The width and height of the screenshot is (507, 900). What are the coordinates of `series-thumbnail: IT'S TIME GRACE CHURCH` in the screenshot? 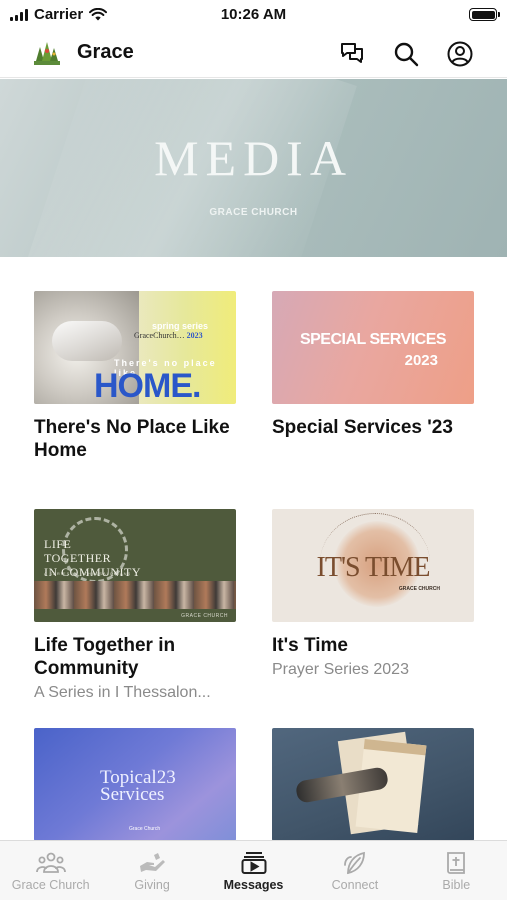 It's located at (373, 565).